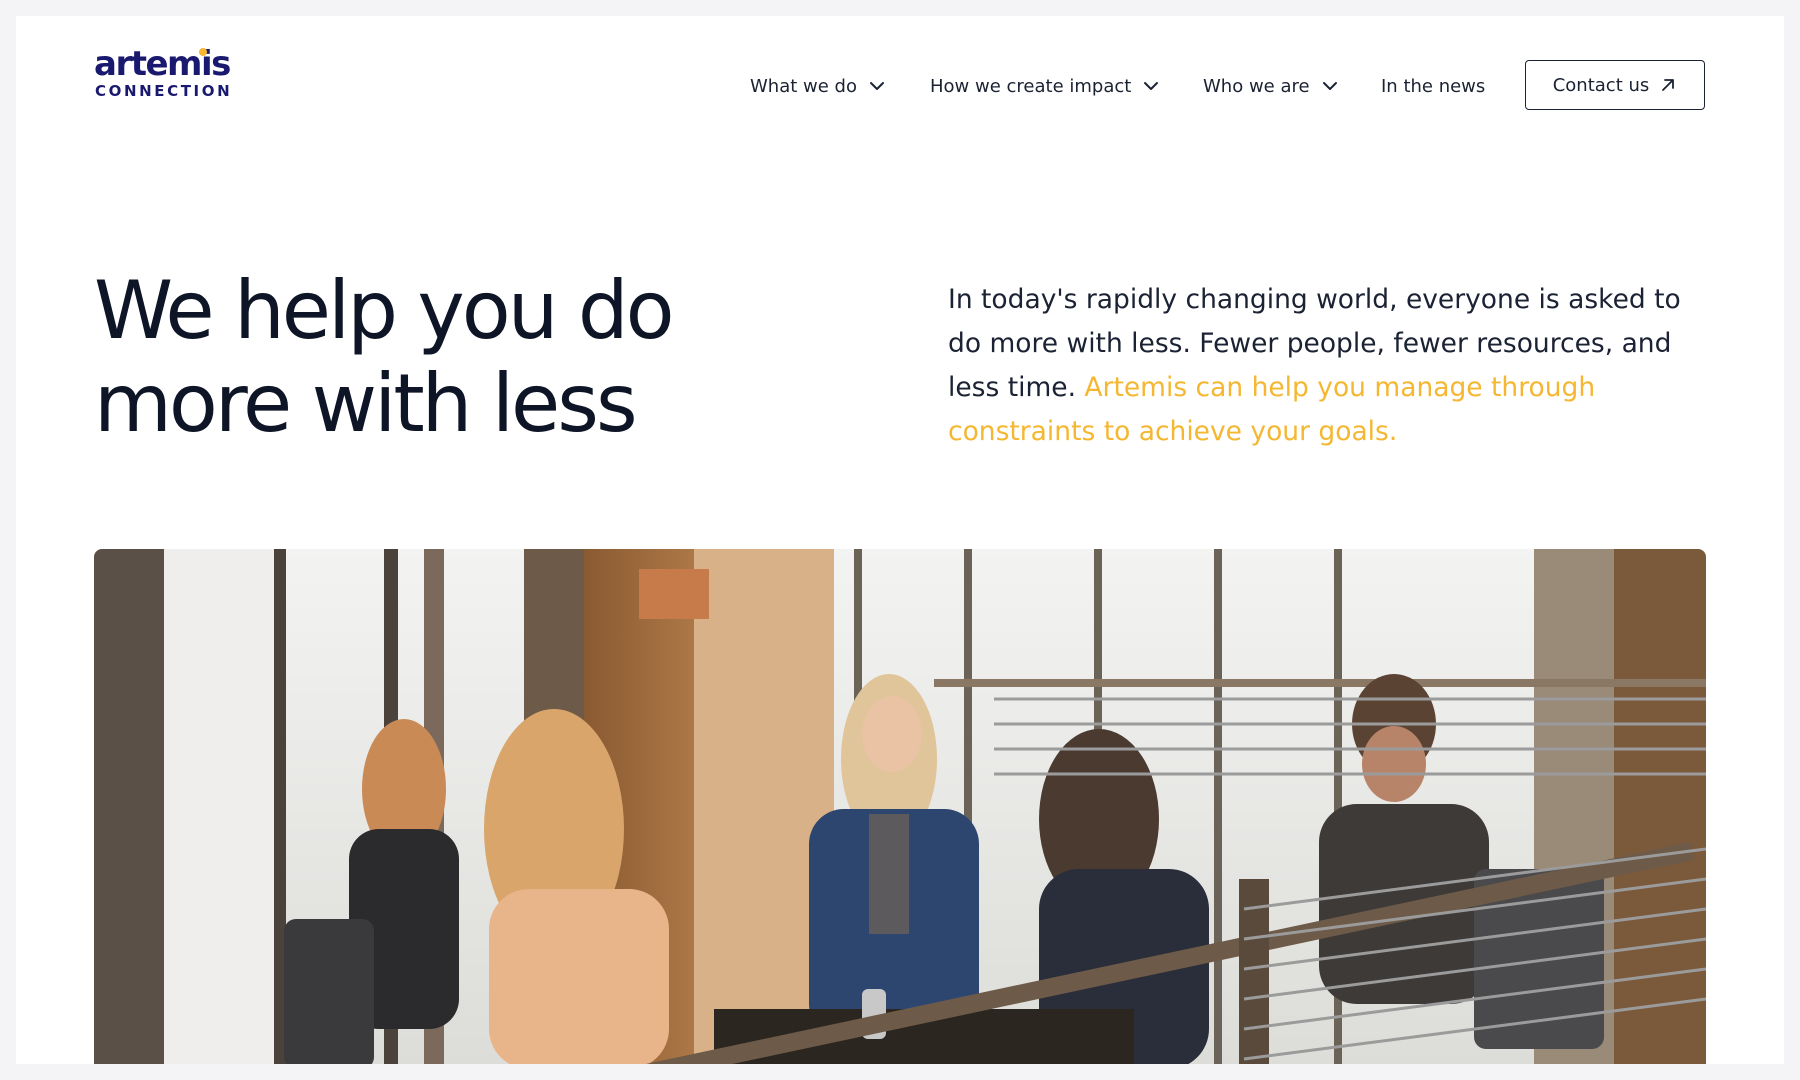 This screenshot has width=1800, height=1080. I want to click on logo-subtitle: CONNECTION, so click(164, 91).